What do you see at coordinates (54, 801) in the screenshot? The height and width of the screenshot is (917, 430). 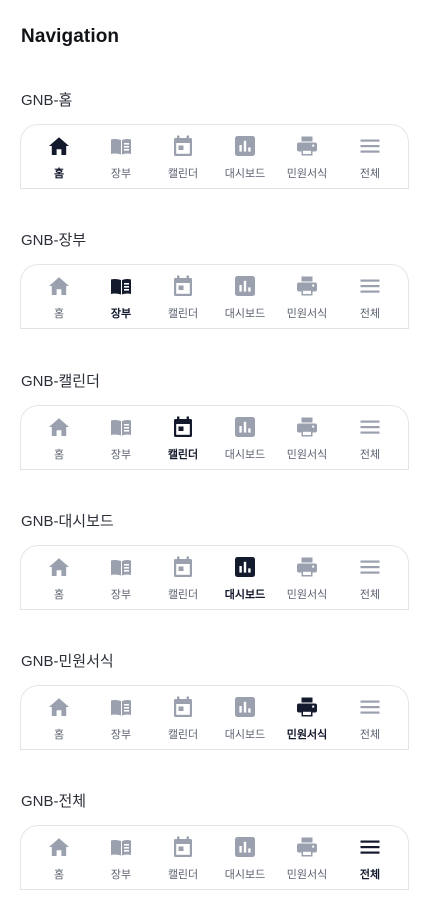 I see `section-label: GNB-전체` at bounding box center [54, 801].